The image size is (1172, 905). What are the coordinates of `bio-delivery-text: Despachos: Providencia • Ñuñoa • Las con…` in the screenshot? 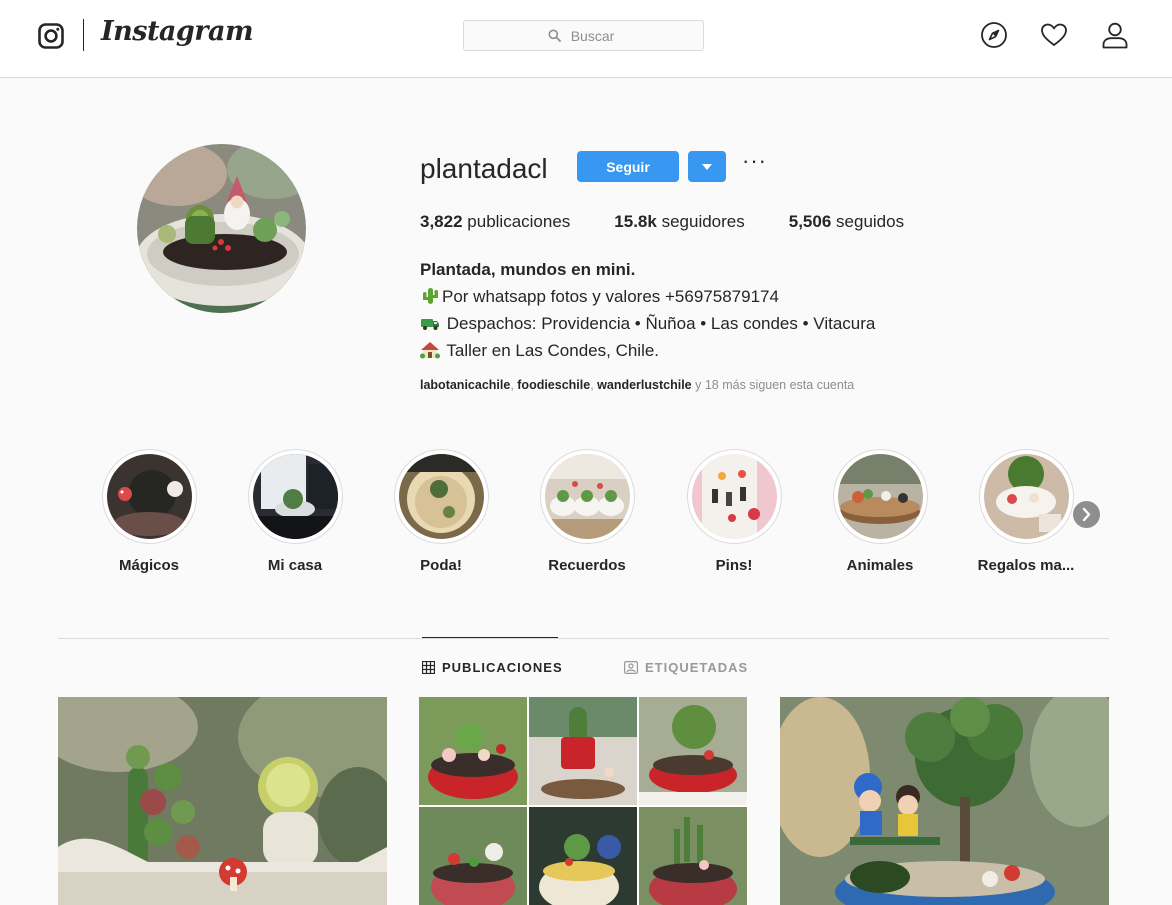 It's located at (659, 323).